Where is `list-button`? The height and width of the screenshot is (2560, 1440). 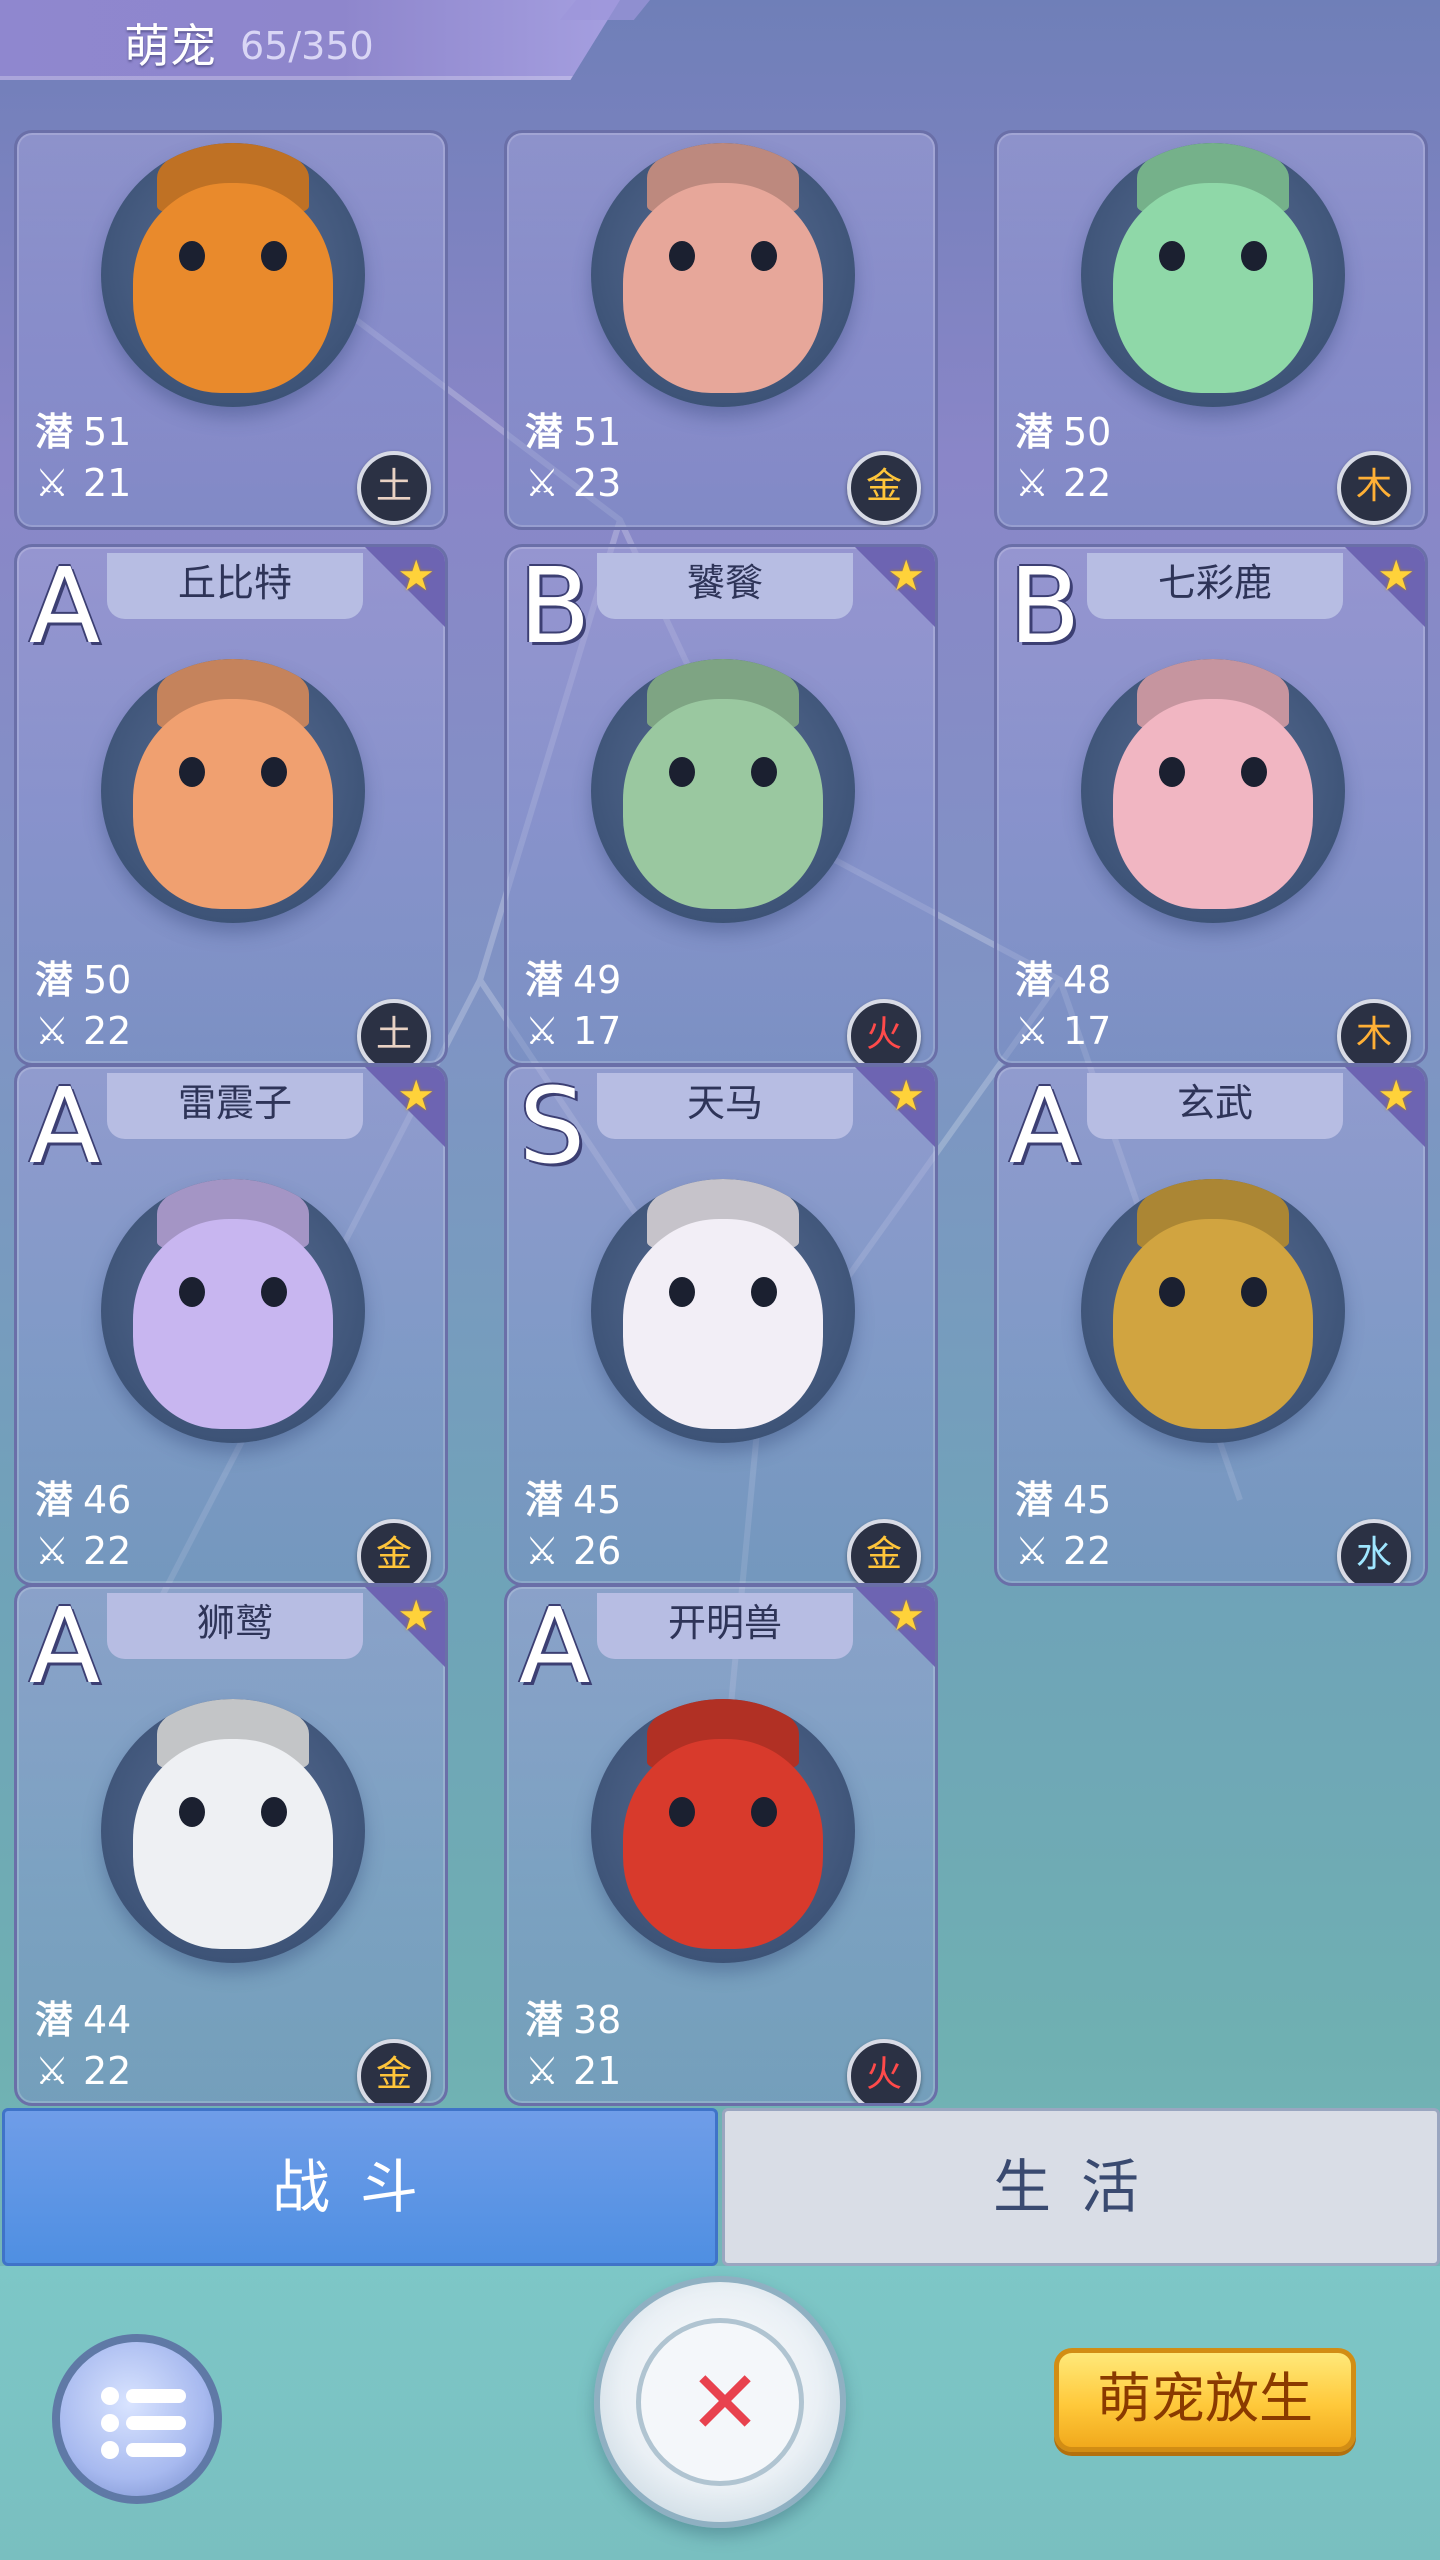 list-button is located at coordinates (137, 2419).